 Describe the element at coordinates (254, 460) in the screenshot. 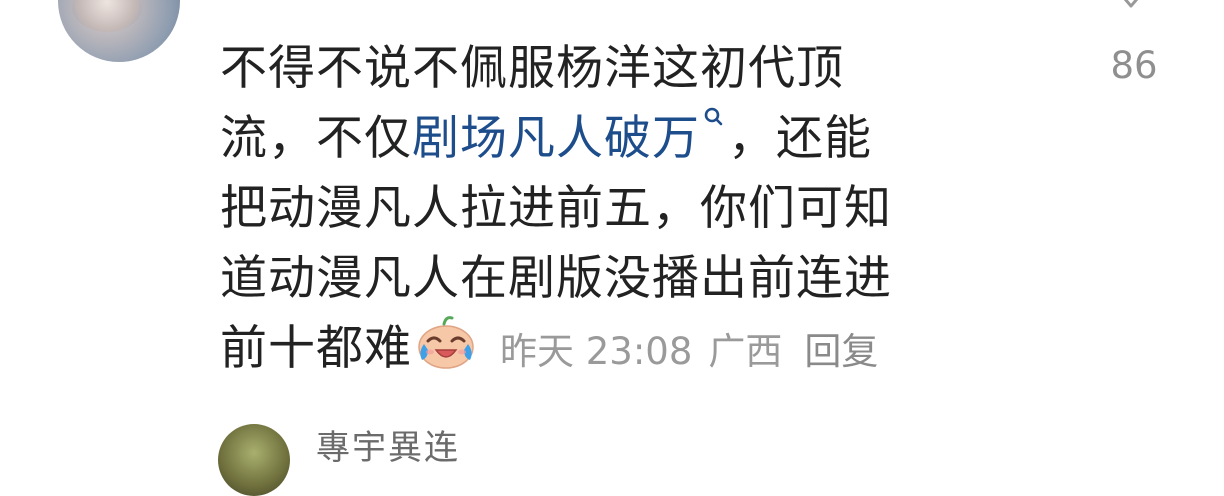

I see `next-commenter-avatar` at that location.